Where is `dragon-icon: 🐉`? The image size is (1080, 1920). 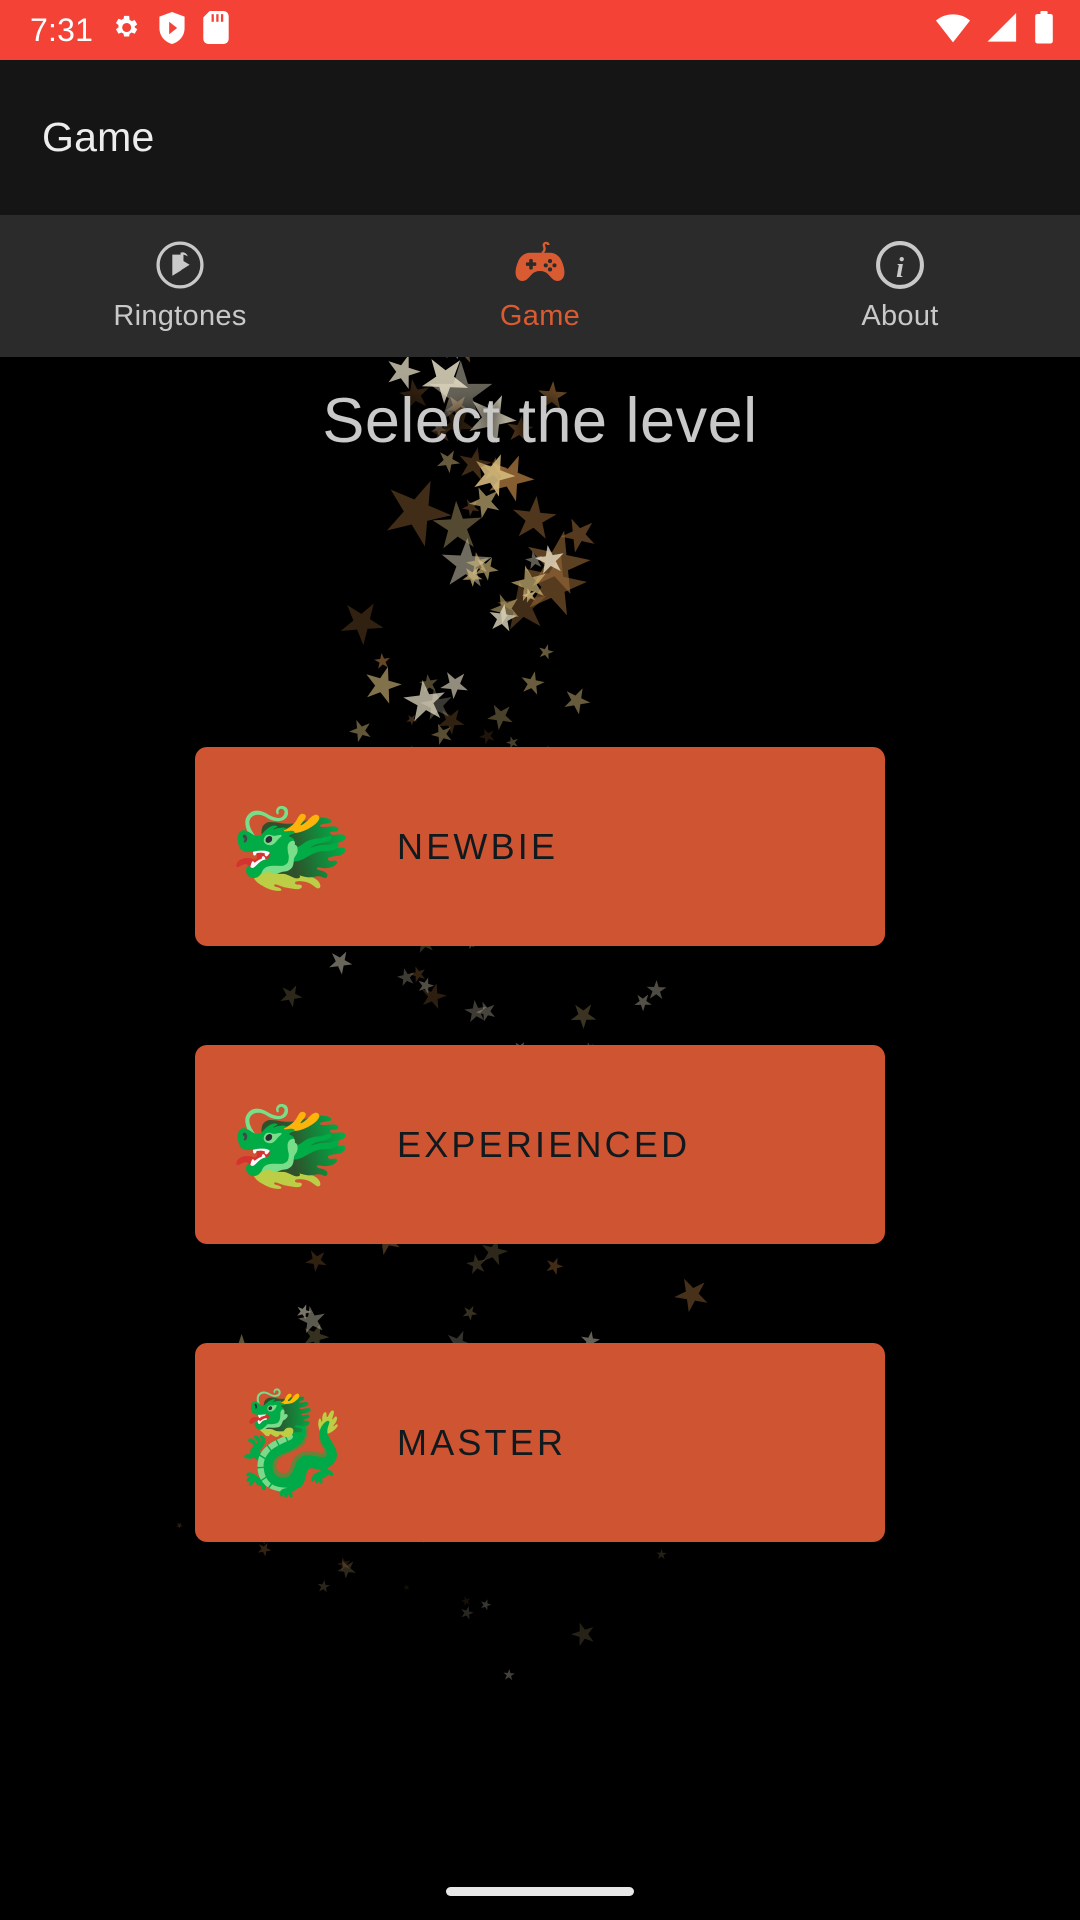
dragon-icon: 🐉 is located at coordinates (291, 1442).